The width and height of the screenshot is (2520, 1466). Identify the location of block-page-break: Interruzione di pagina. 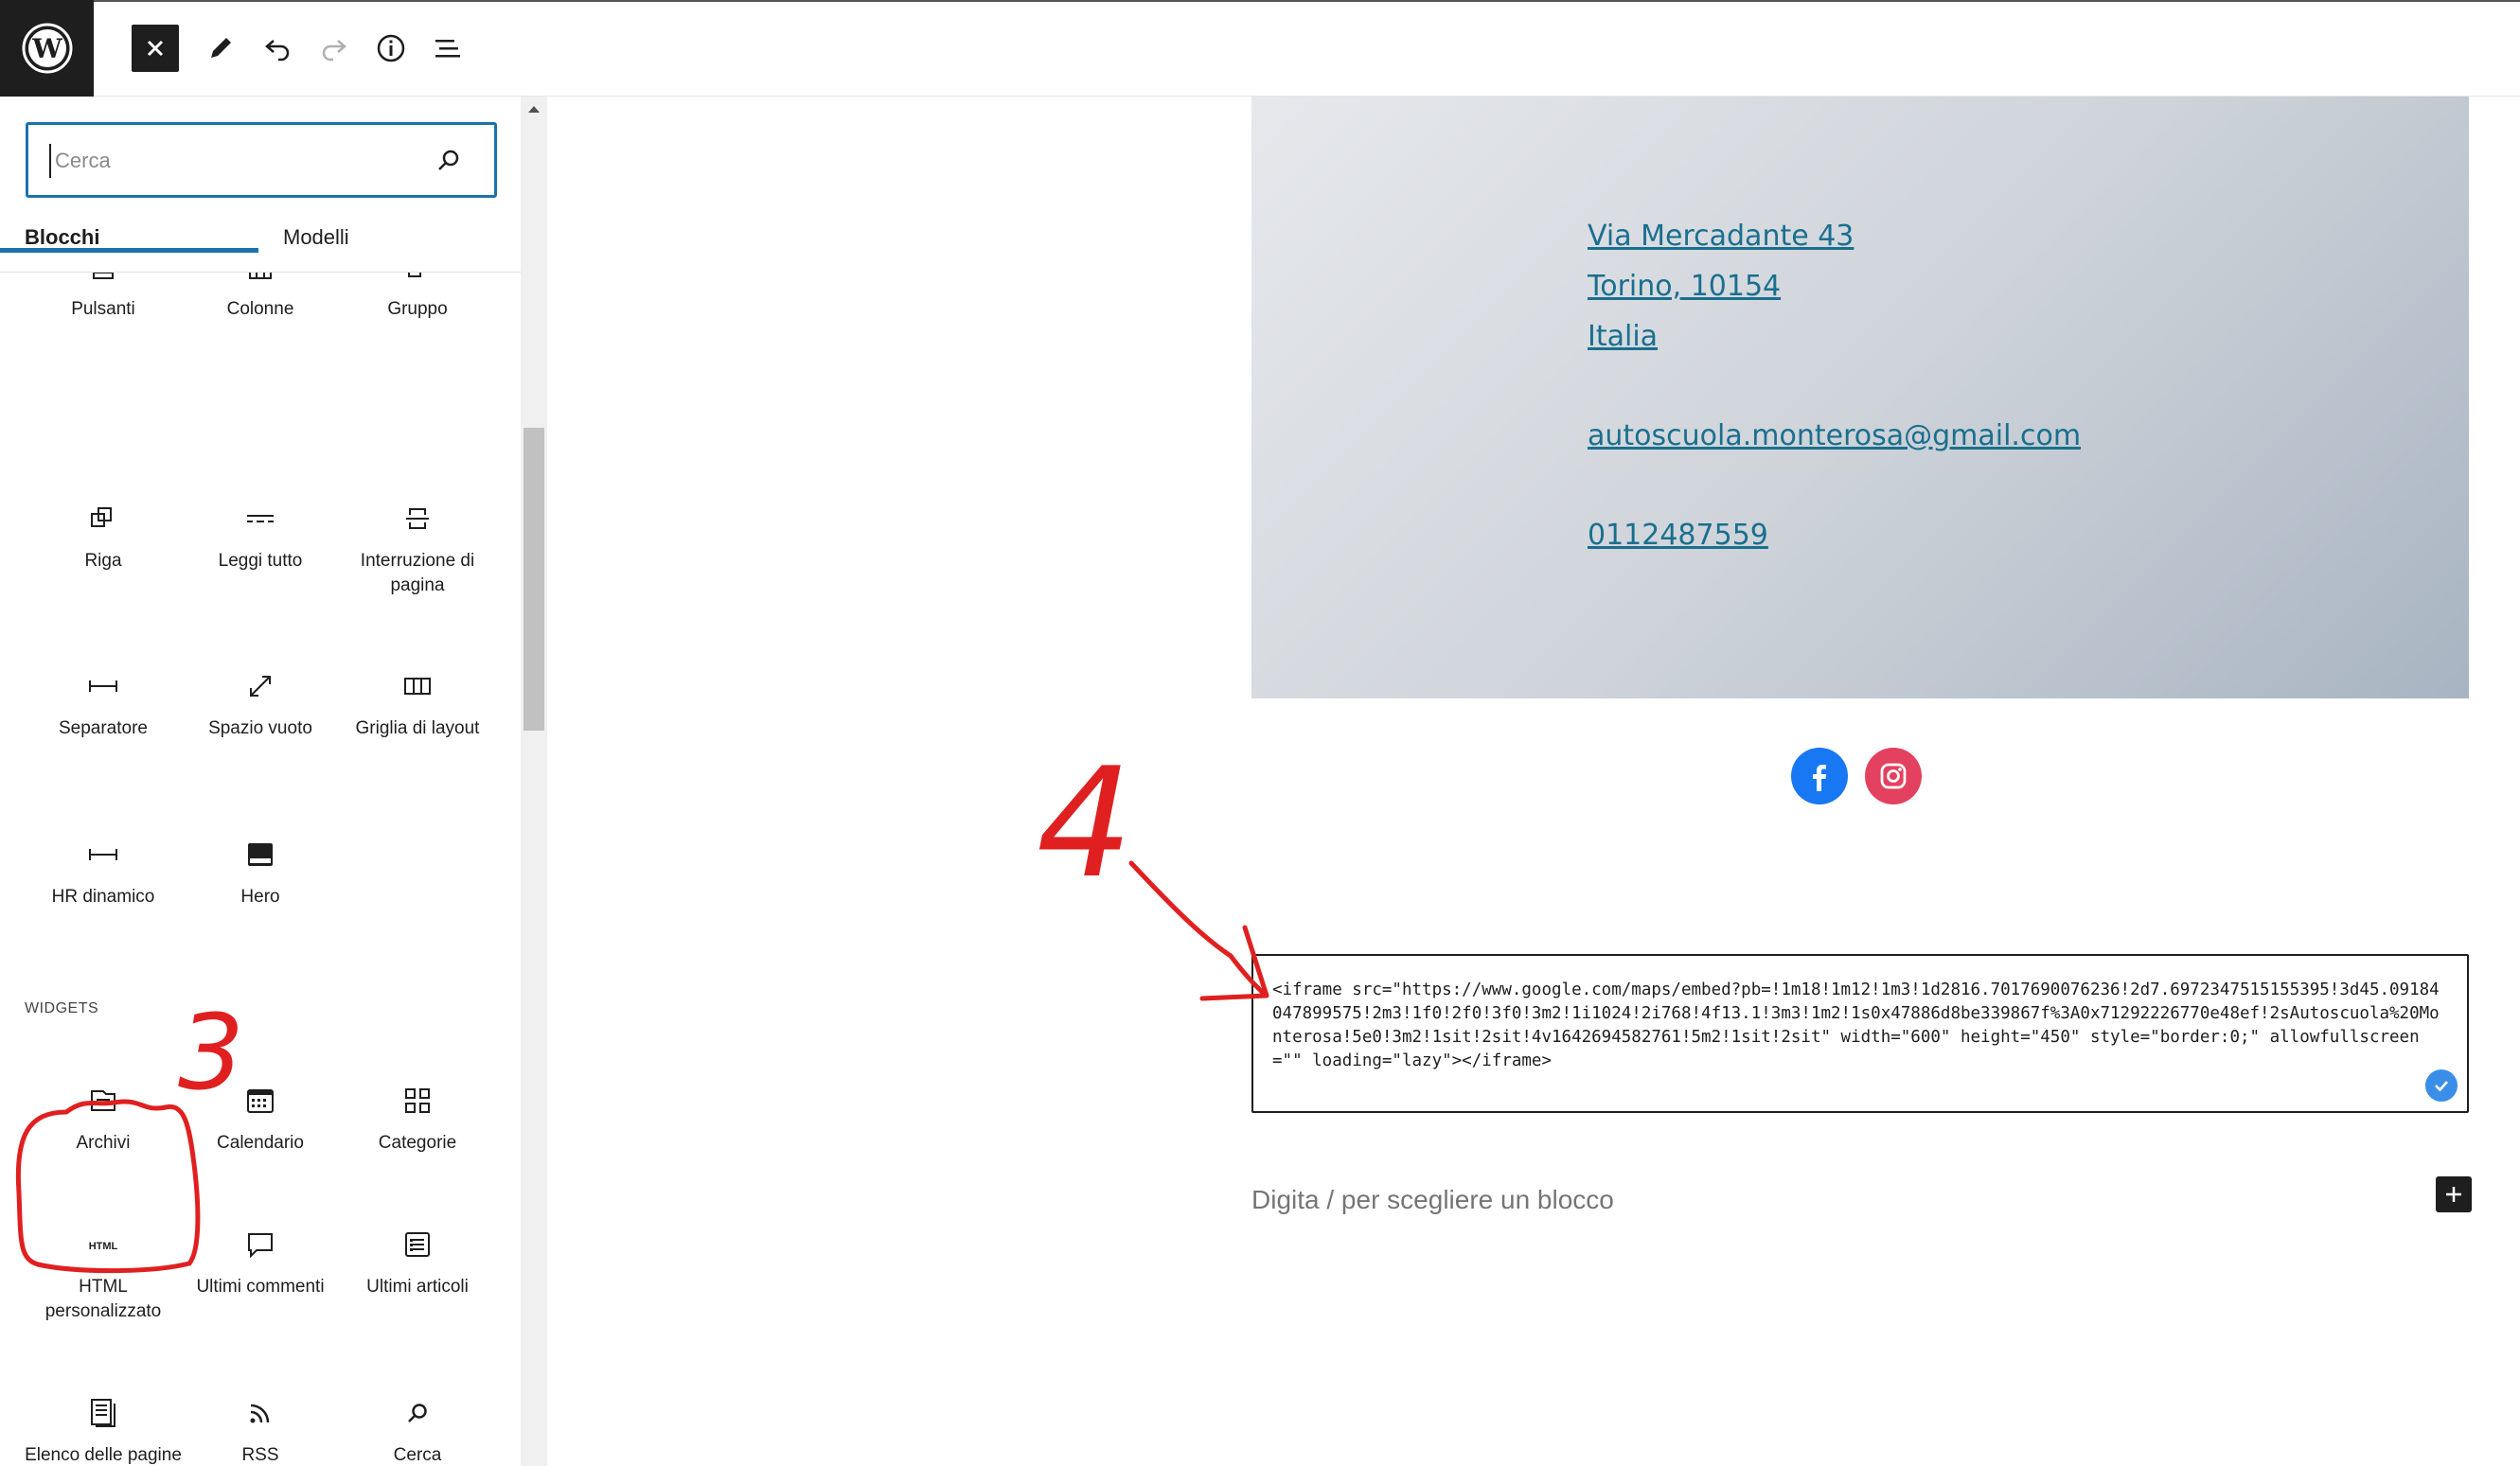
(418, 549).